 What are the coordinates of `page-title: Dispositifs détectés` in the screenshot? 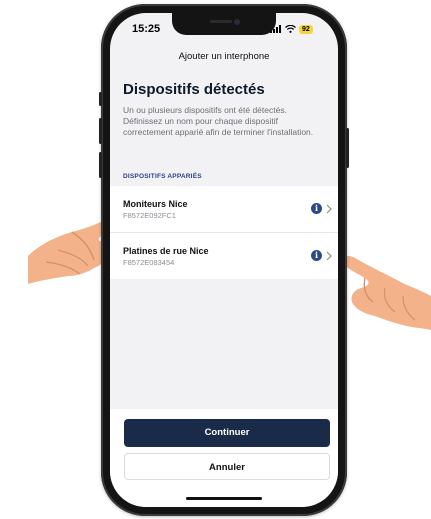 It's located at (194, 89).